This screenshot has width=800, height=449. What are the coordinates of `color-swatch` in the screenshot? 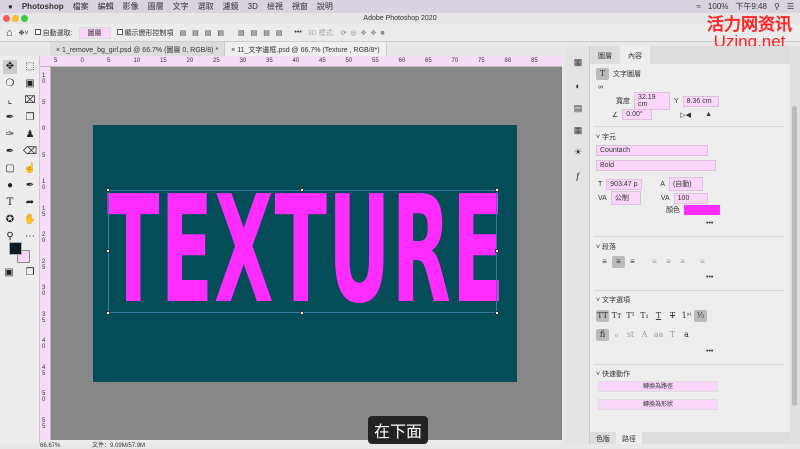 It's located at (702, 210).